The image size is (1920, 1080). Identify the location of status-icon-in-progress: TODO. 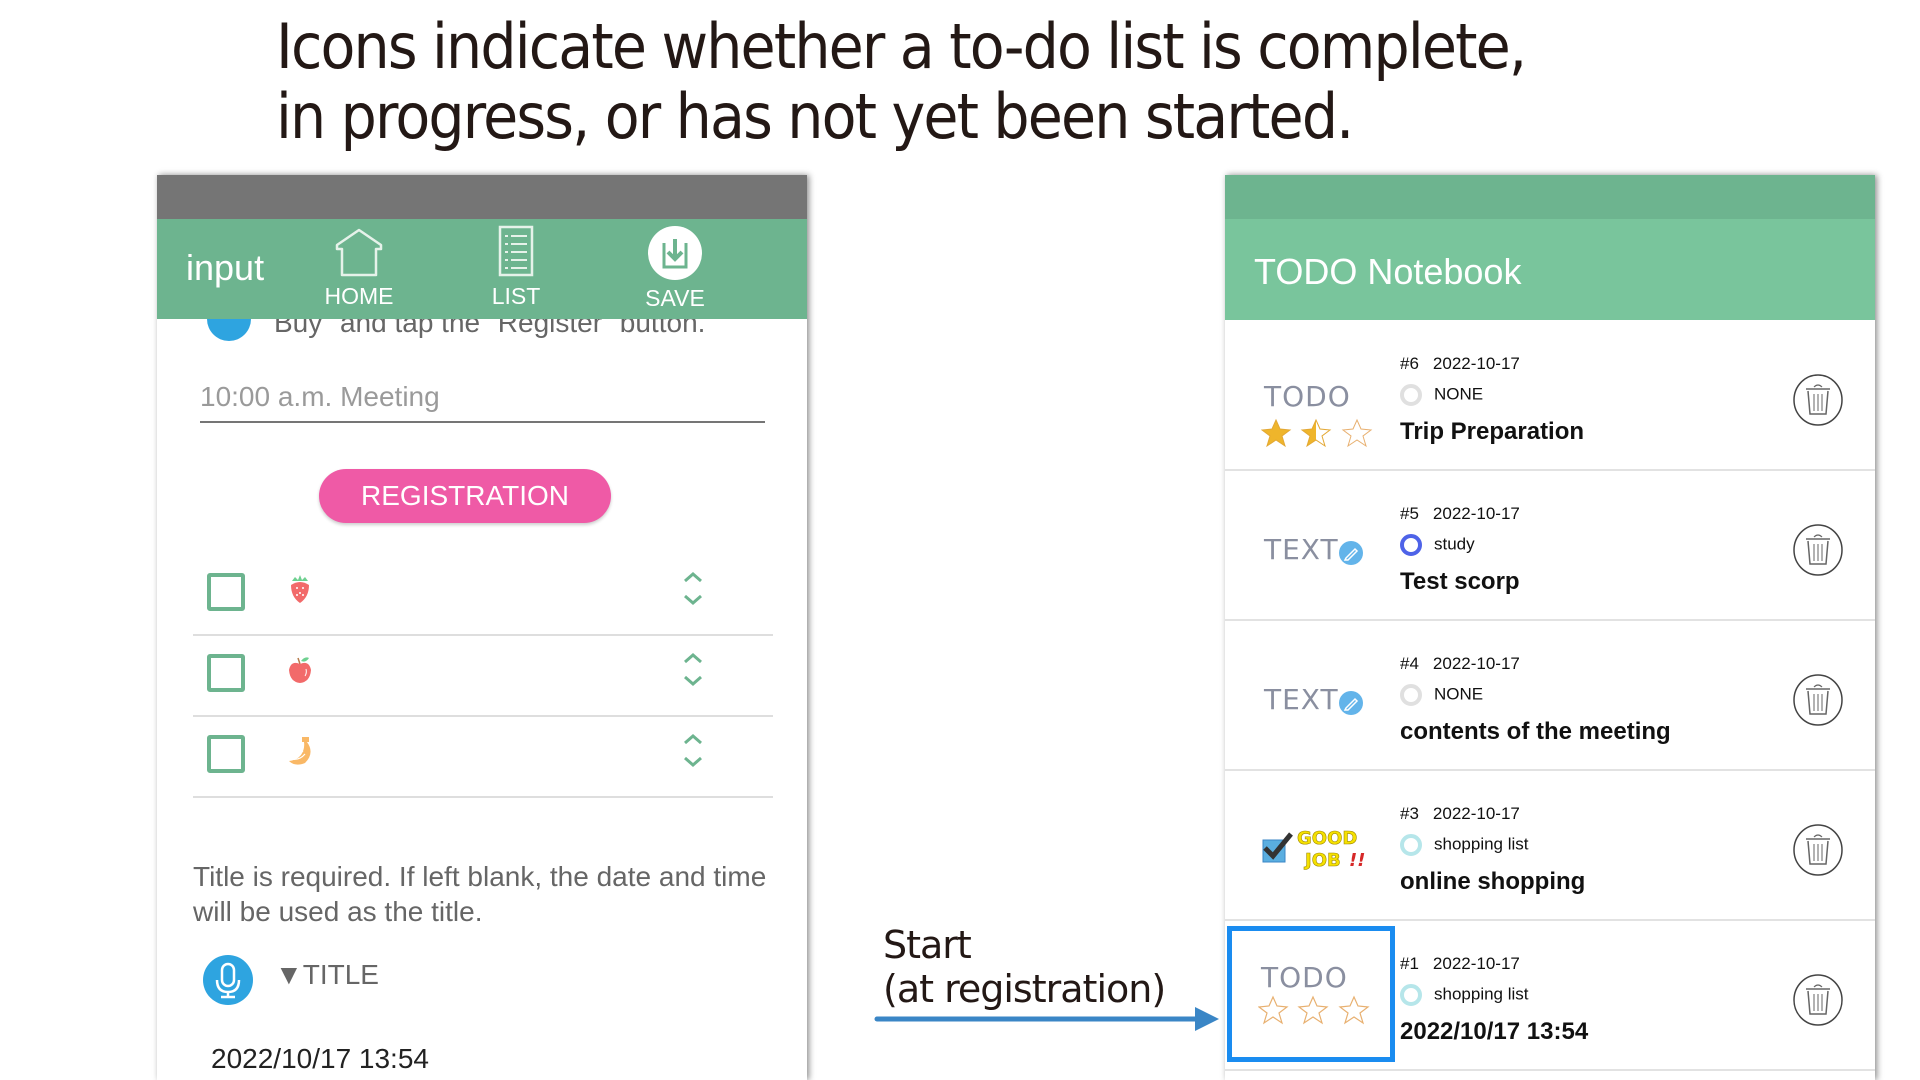
(1315, 394).